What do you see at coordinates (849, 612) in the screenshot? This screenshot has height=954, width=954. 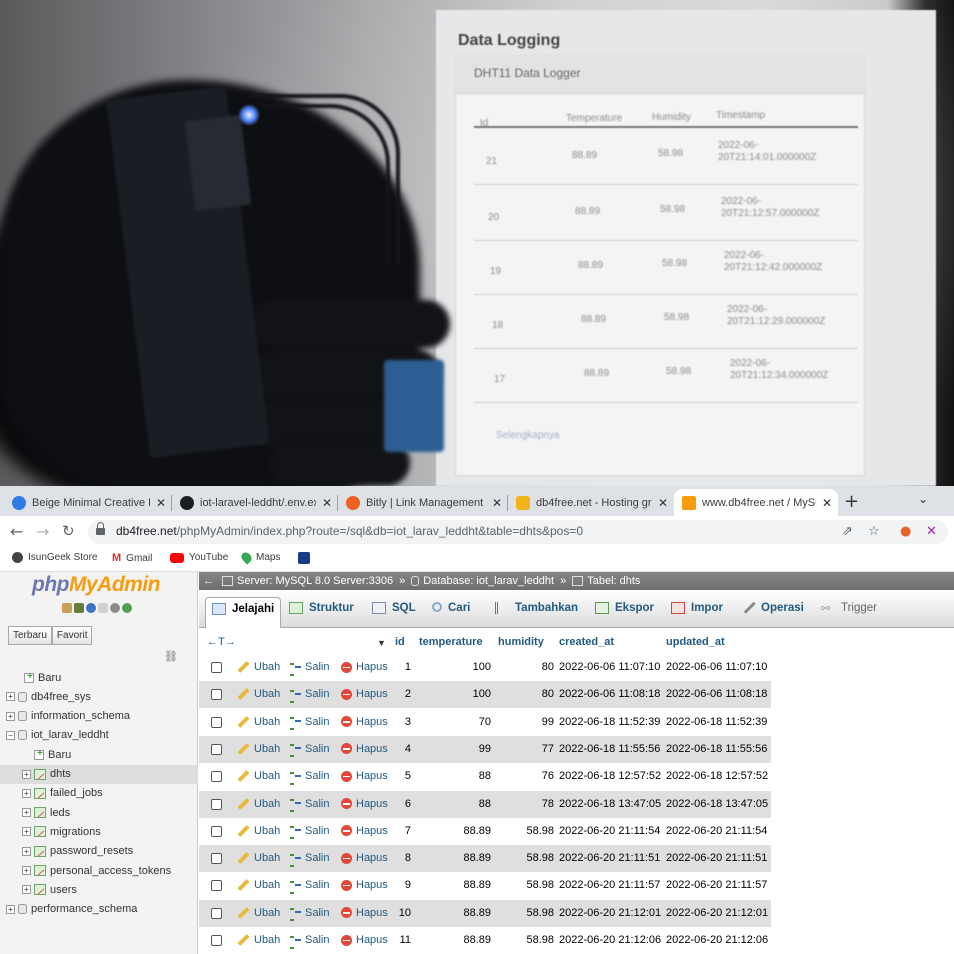 I see `tab-triggers: ⚯ Trigger` at bounding box center [849, 612].